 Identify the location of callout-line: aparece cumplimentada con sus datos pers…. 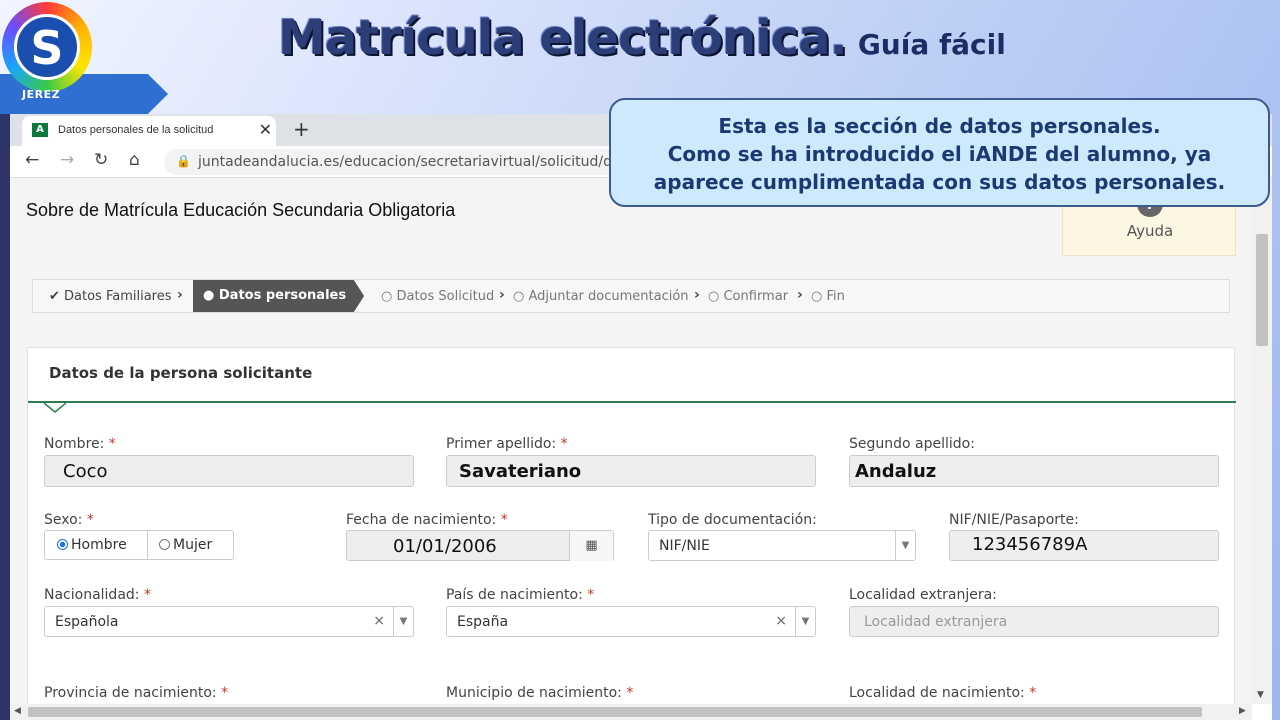
(939, 182).